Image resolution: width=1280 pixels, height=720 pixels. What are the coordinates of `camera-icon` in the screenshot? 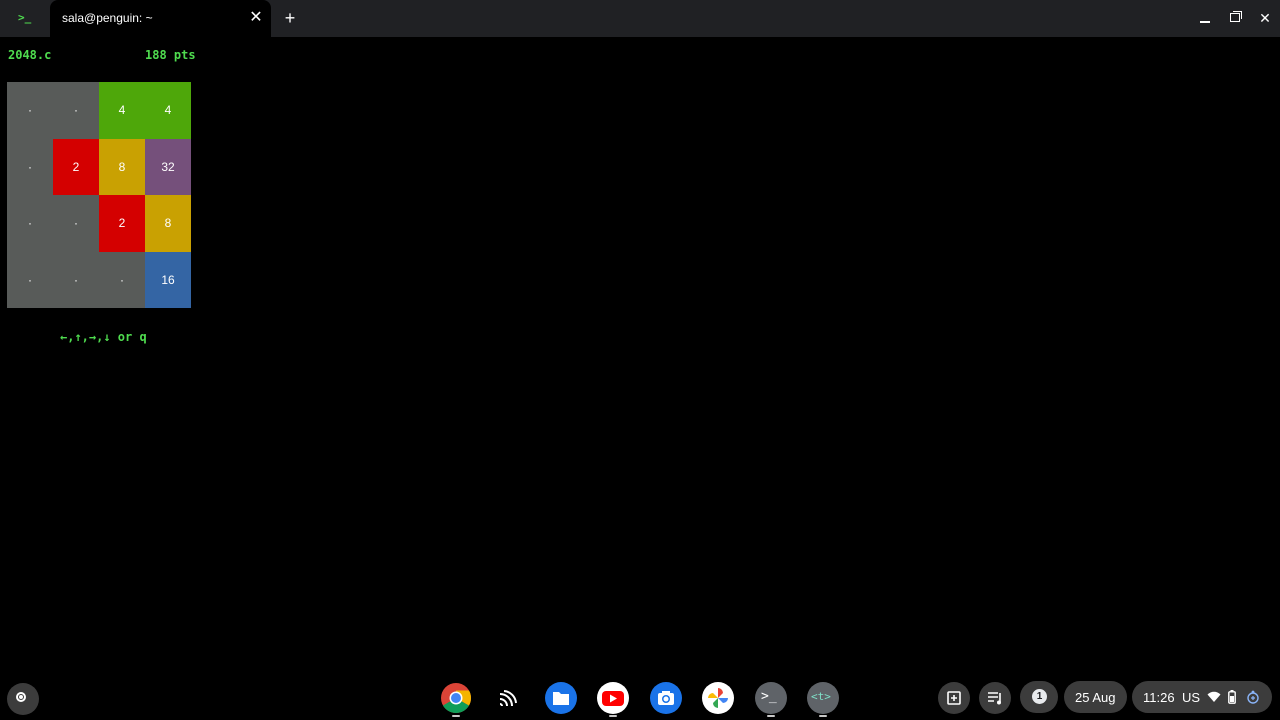 It's located at (666, 698).